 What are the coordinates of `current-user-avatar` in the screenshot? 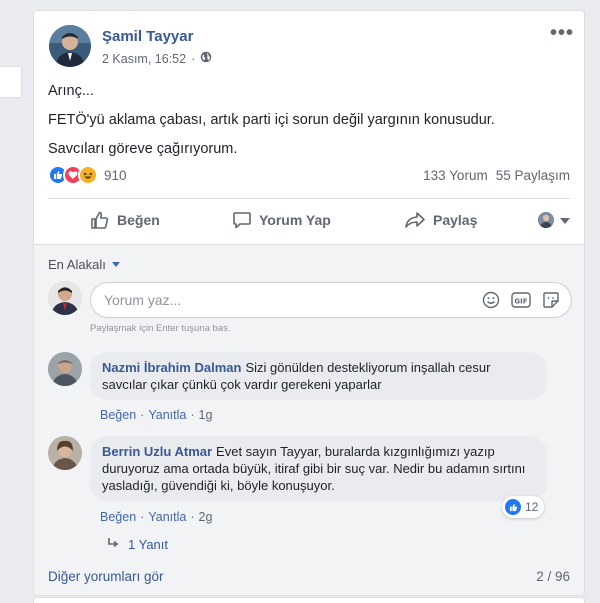 It's located at (65, 298).